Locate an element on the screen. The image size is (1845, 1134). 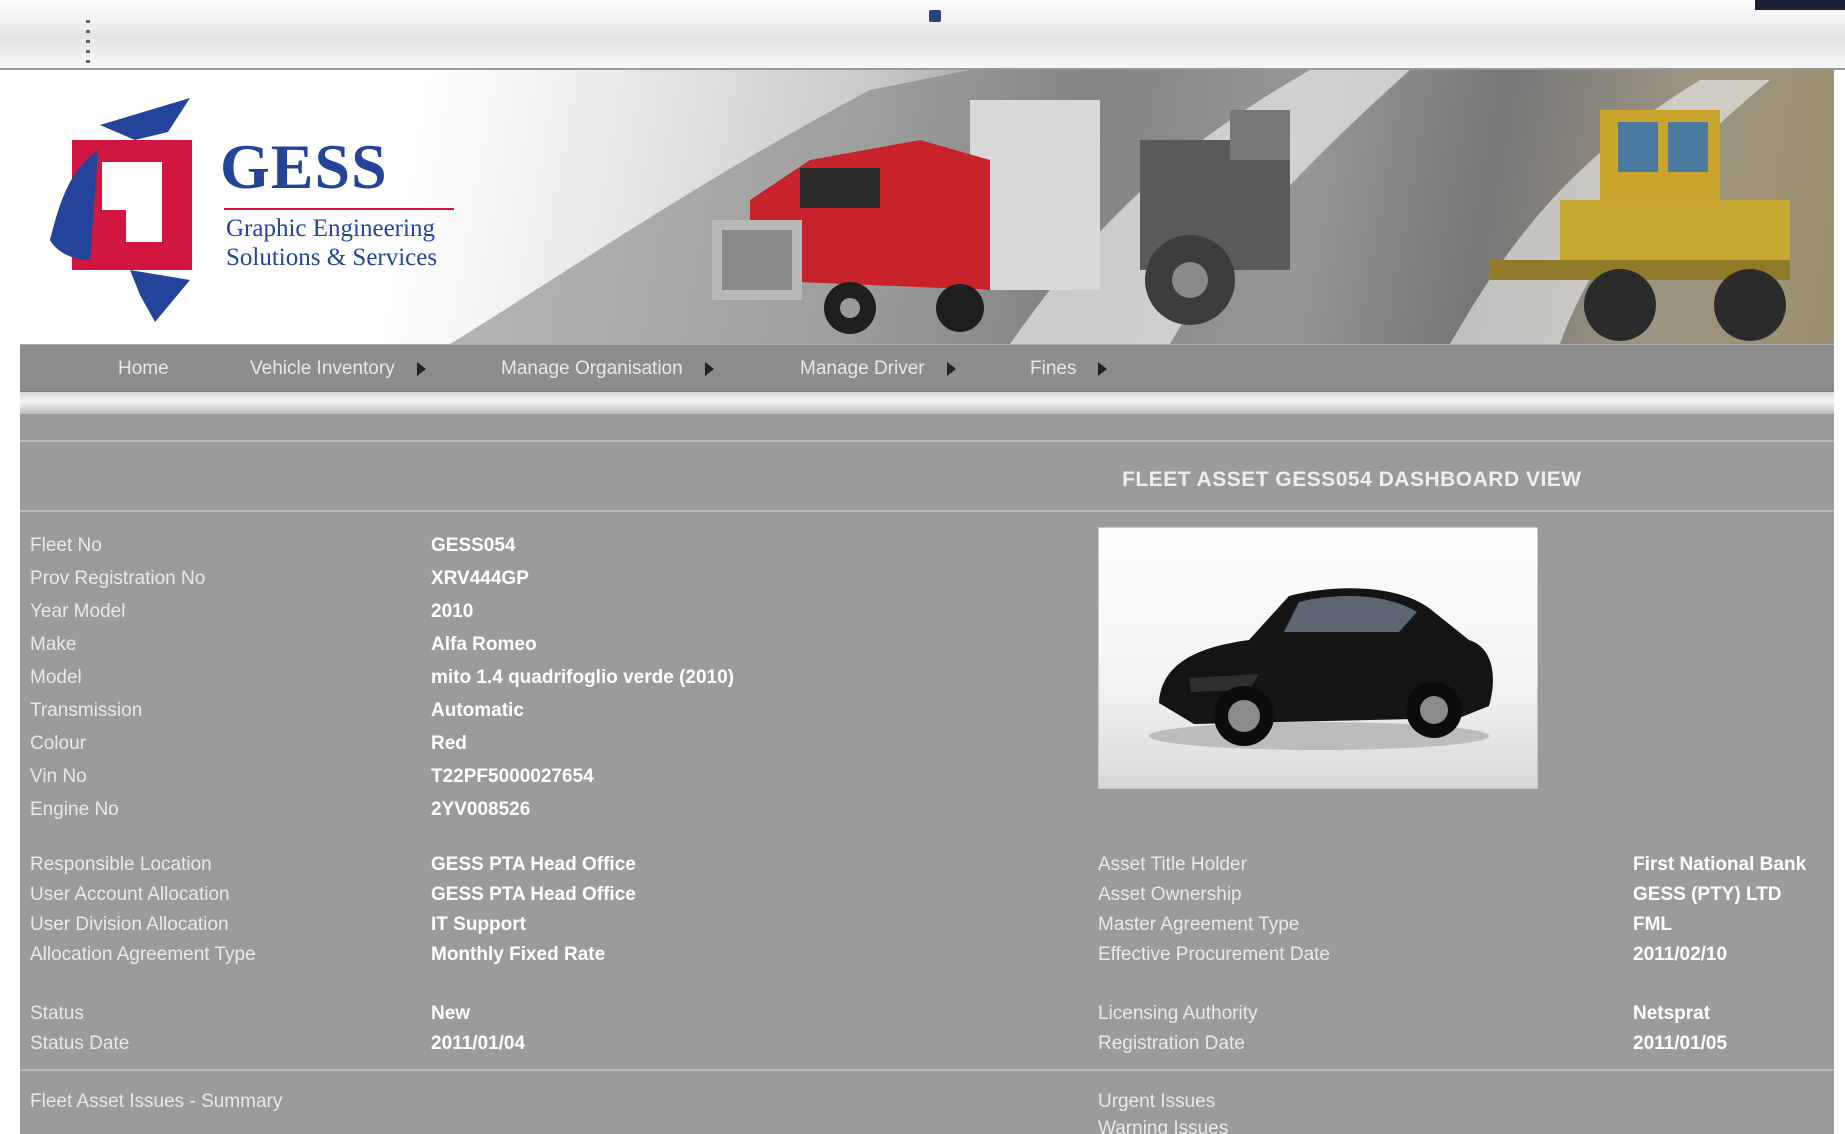
engine-no-value: 2YV008526 is located at coordinates (481, 809).